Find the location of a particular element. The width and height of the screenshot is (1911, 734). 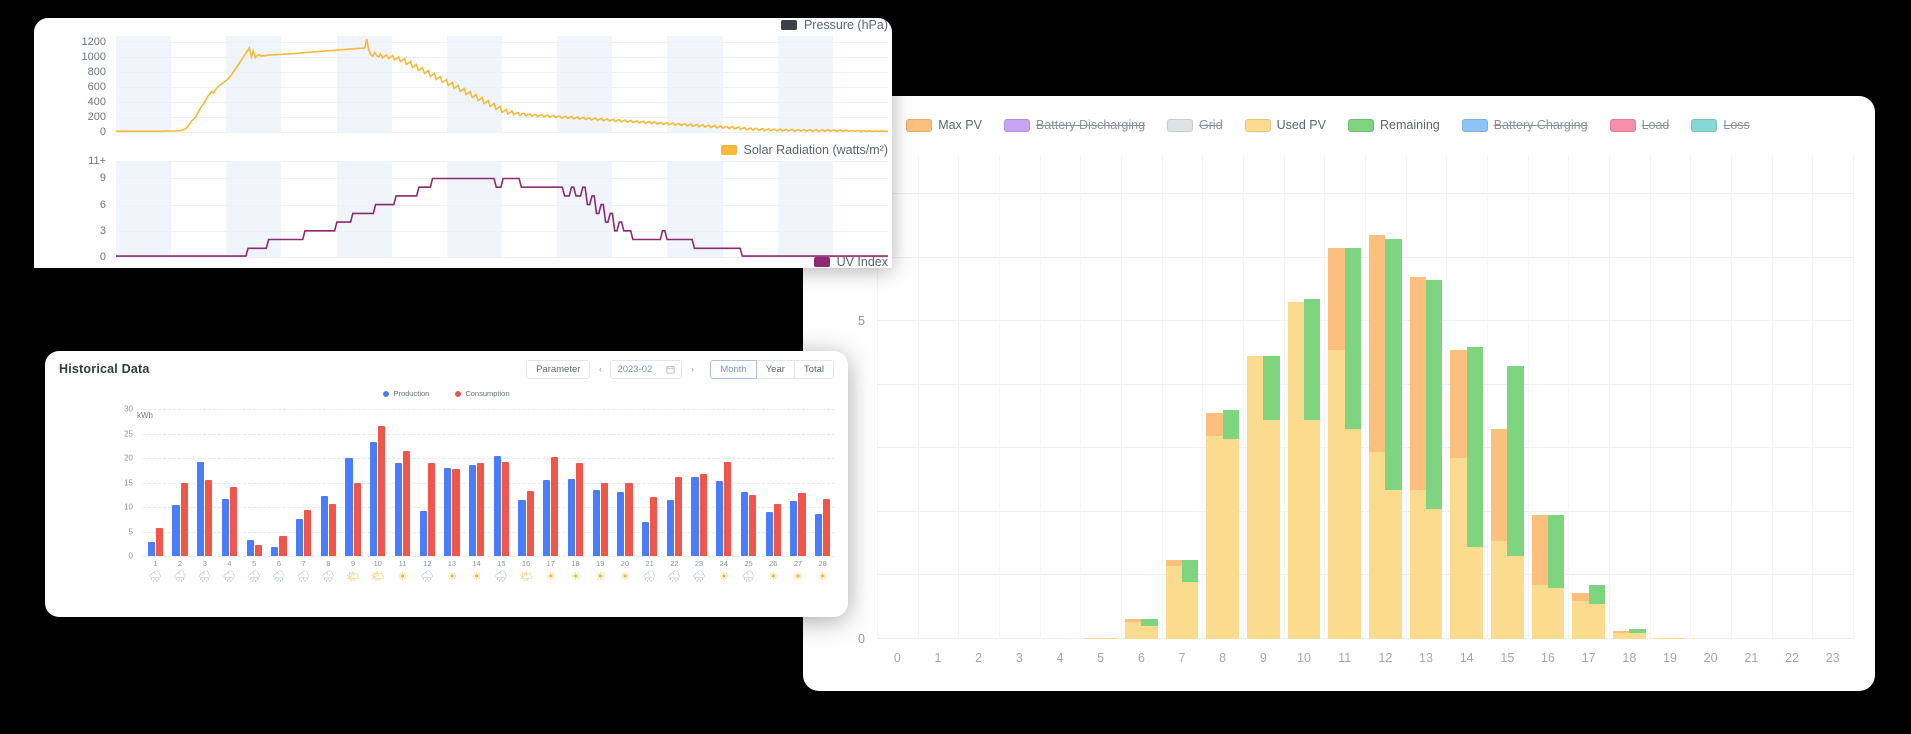

hist-x-tick-label: 5 is located at coordinates (254, 563).